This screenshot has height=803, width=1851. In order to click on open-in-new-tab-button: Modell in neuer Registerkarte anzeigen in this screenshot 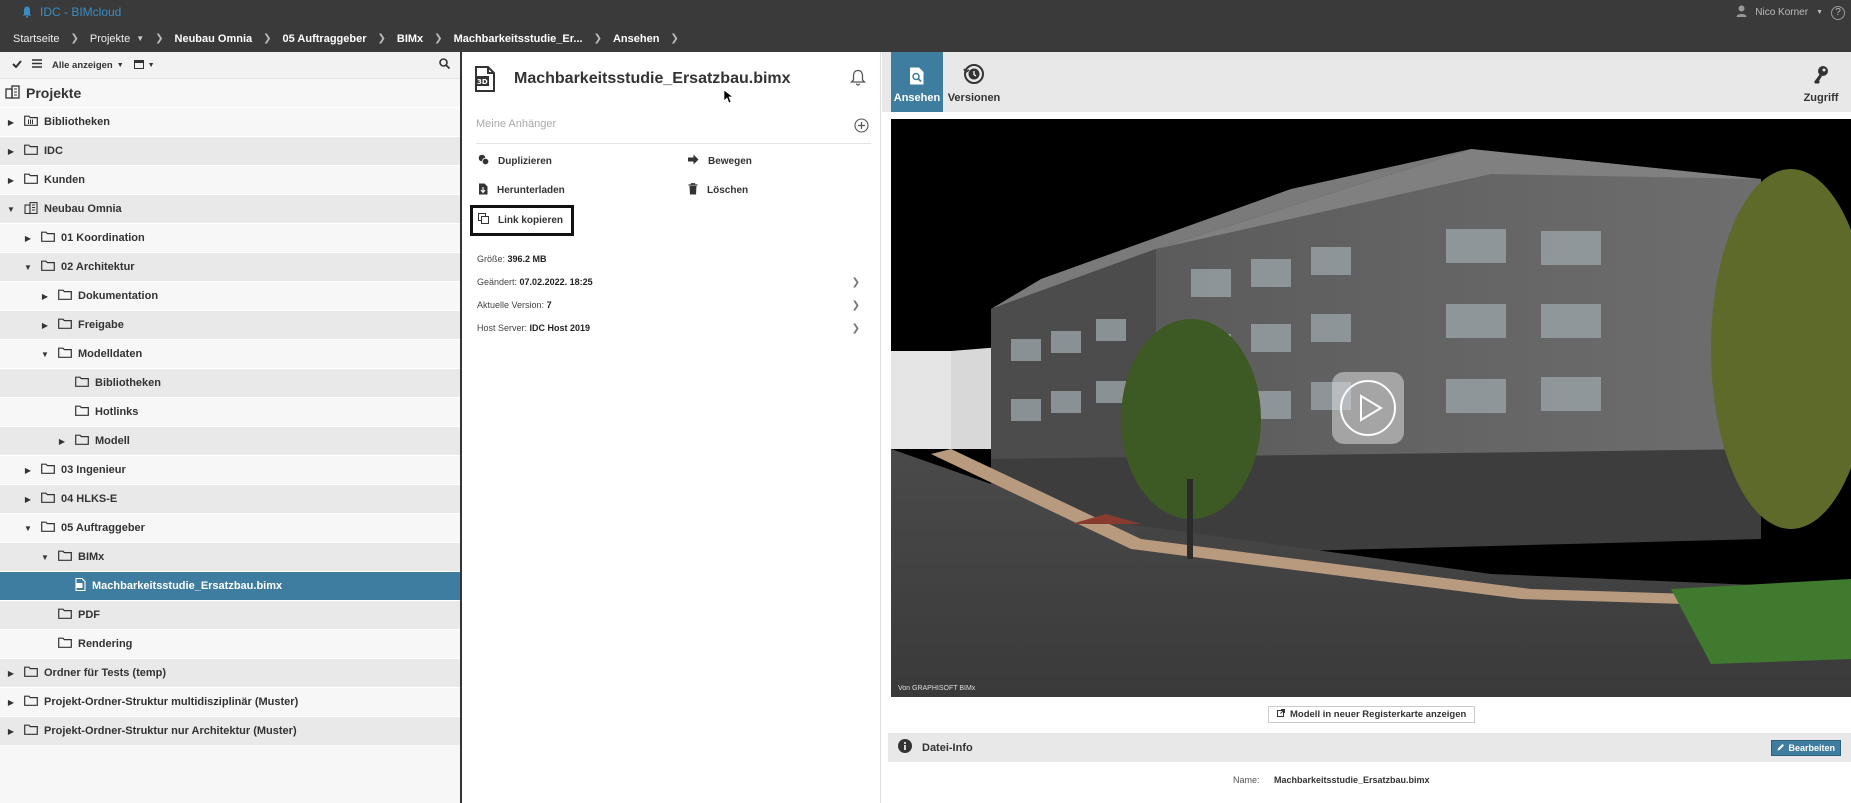, I will do `click(1372, 714)`.